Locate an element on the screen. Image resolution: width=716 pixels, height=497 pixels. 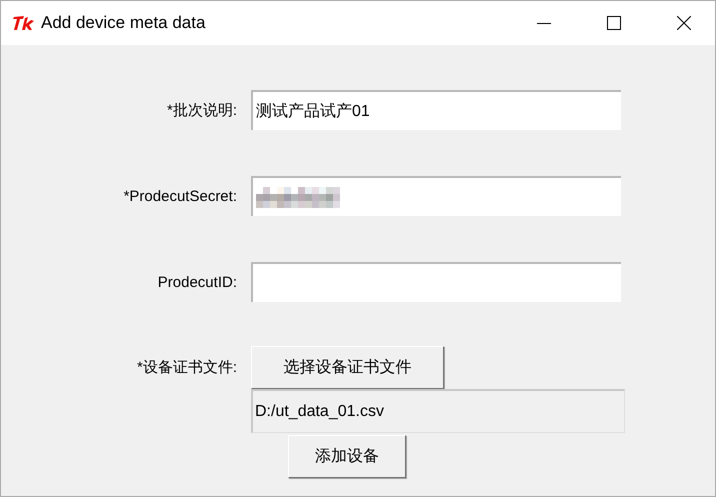
window-title: Add device meta data is located at coordinates (123, 23).